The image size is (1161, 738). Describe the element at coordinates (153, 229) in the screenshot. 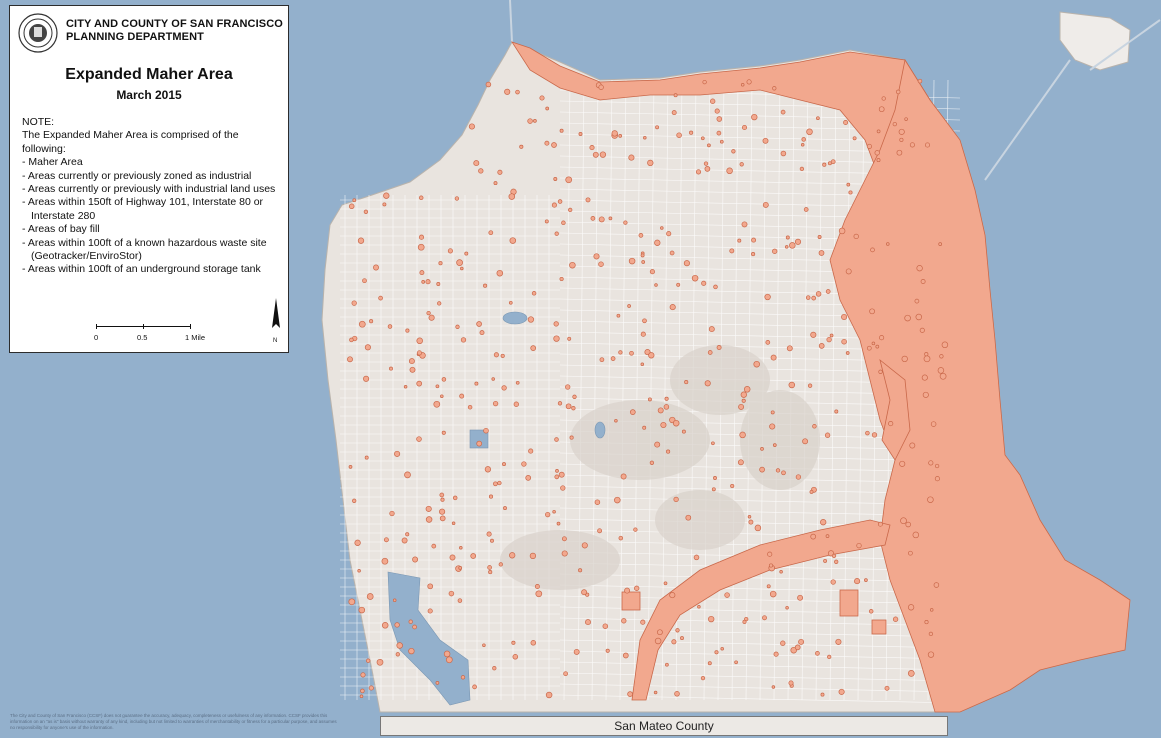

I see `note-item: Areas of bay fill` at that location.